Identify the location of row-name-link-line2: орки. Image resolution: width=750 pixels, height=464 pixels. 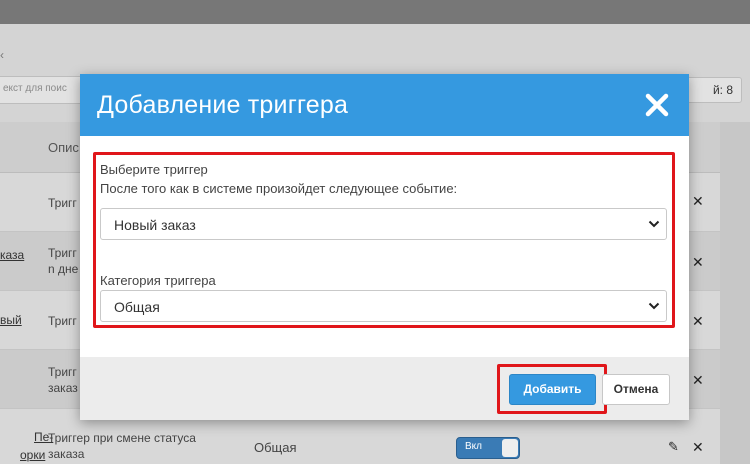
(32, 455).